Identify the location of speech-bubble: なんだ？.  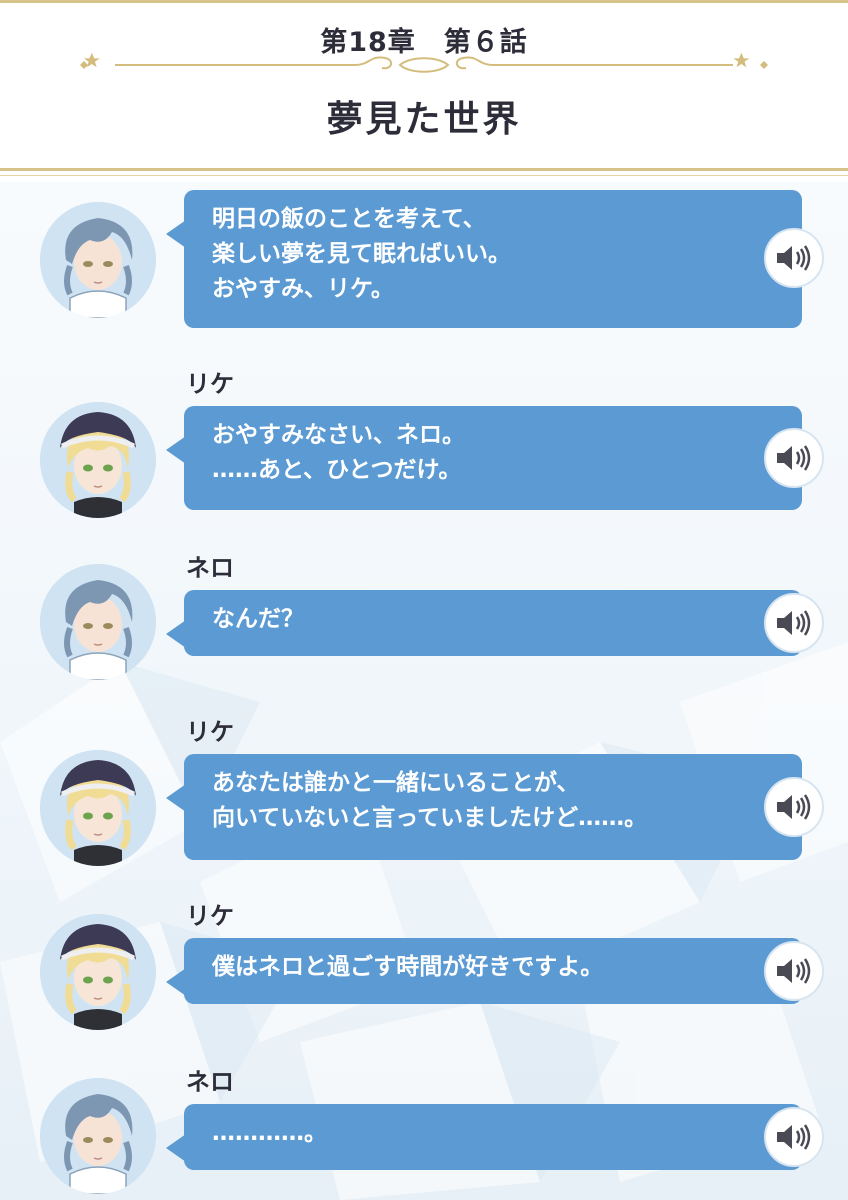
(495, 623).